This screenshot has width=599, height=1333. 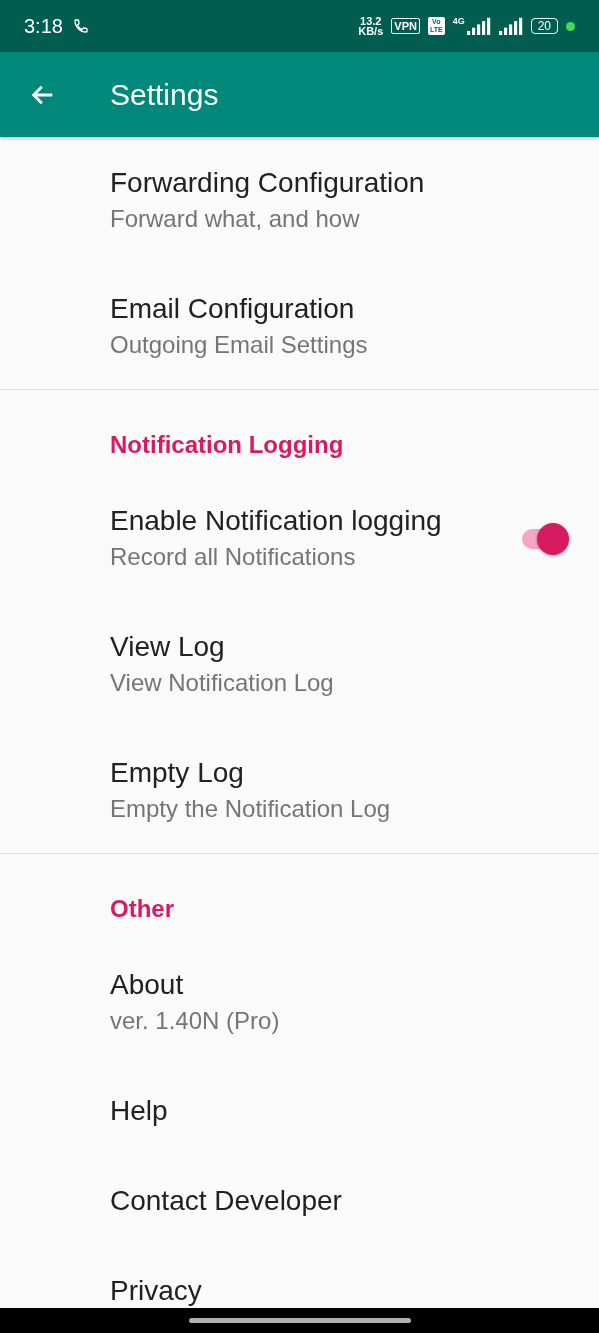 I want to click on setting-summary: ver. 1.40N (Pro), so click(x=195, y=1021).